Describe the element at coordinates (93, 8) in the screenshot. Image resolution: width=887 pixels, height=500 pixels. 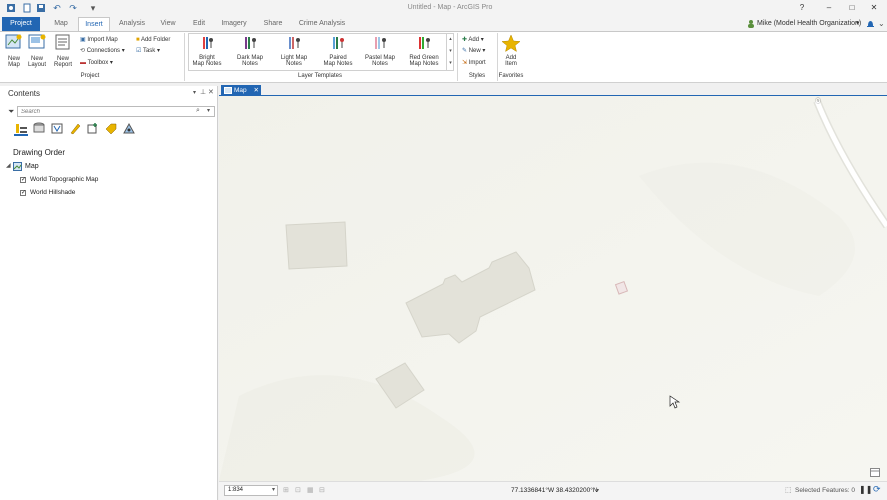
I see `customize-toolbar-icon: ▾` at that location.